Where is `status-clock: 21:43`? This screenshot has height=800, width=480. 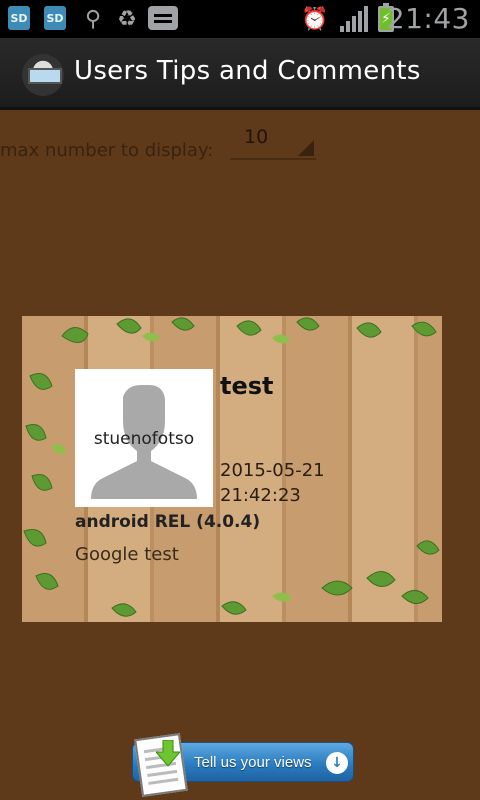 status-clock: 21:43 is located at coordinates (428, 18).